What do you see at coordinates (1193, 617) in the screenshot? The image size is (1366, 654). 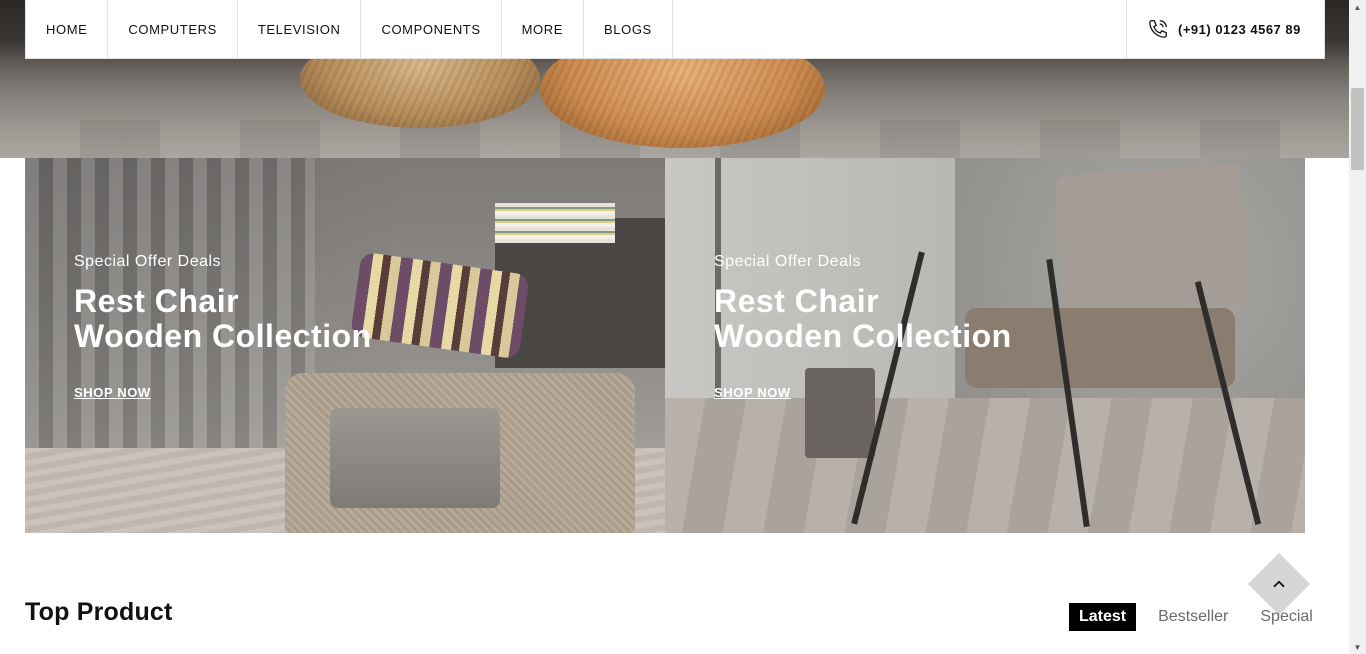 I see `tab-bestseller: Bestseller` at bounding box center [1193, 617].